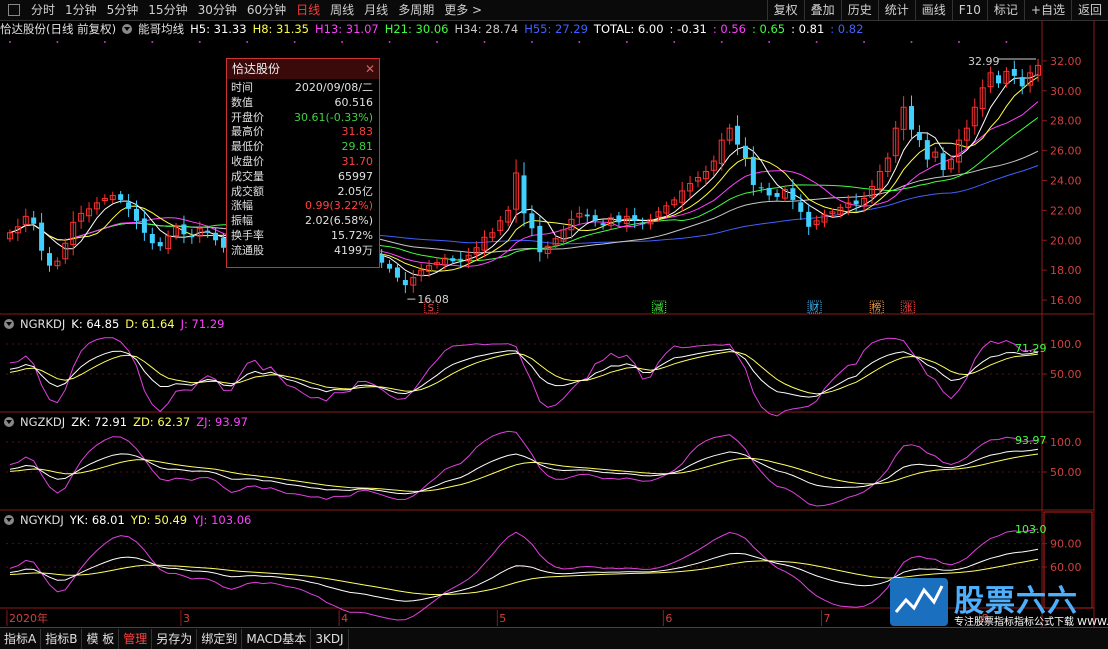 This screenshot has height=649, width=1108. What do you see at coordinates (357, 147) in the screenshot?
I see `tooltip-value-4: 29.81` at bounding box center [357, 147].